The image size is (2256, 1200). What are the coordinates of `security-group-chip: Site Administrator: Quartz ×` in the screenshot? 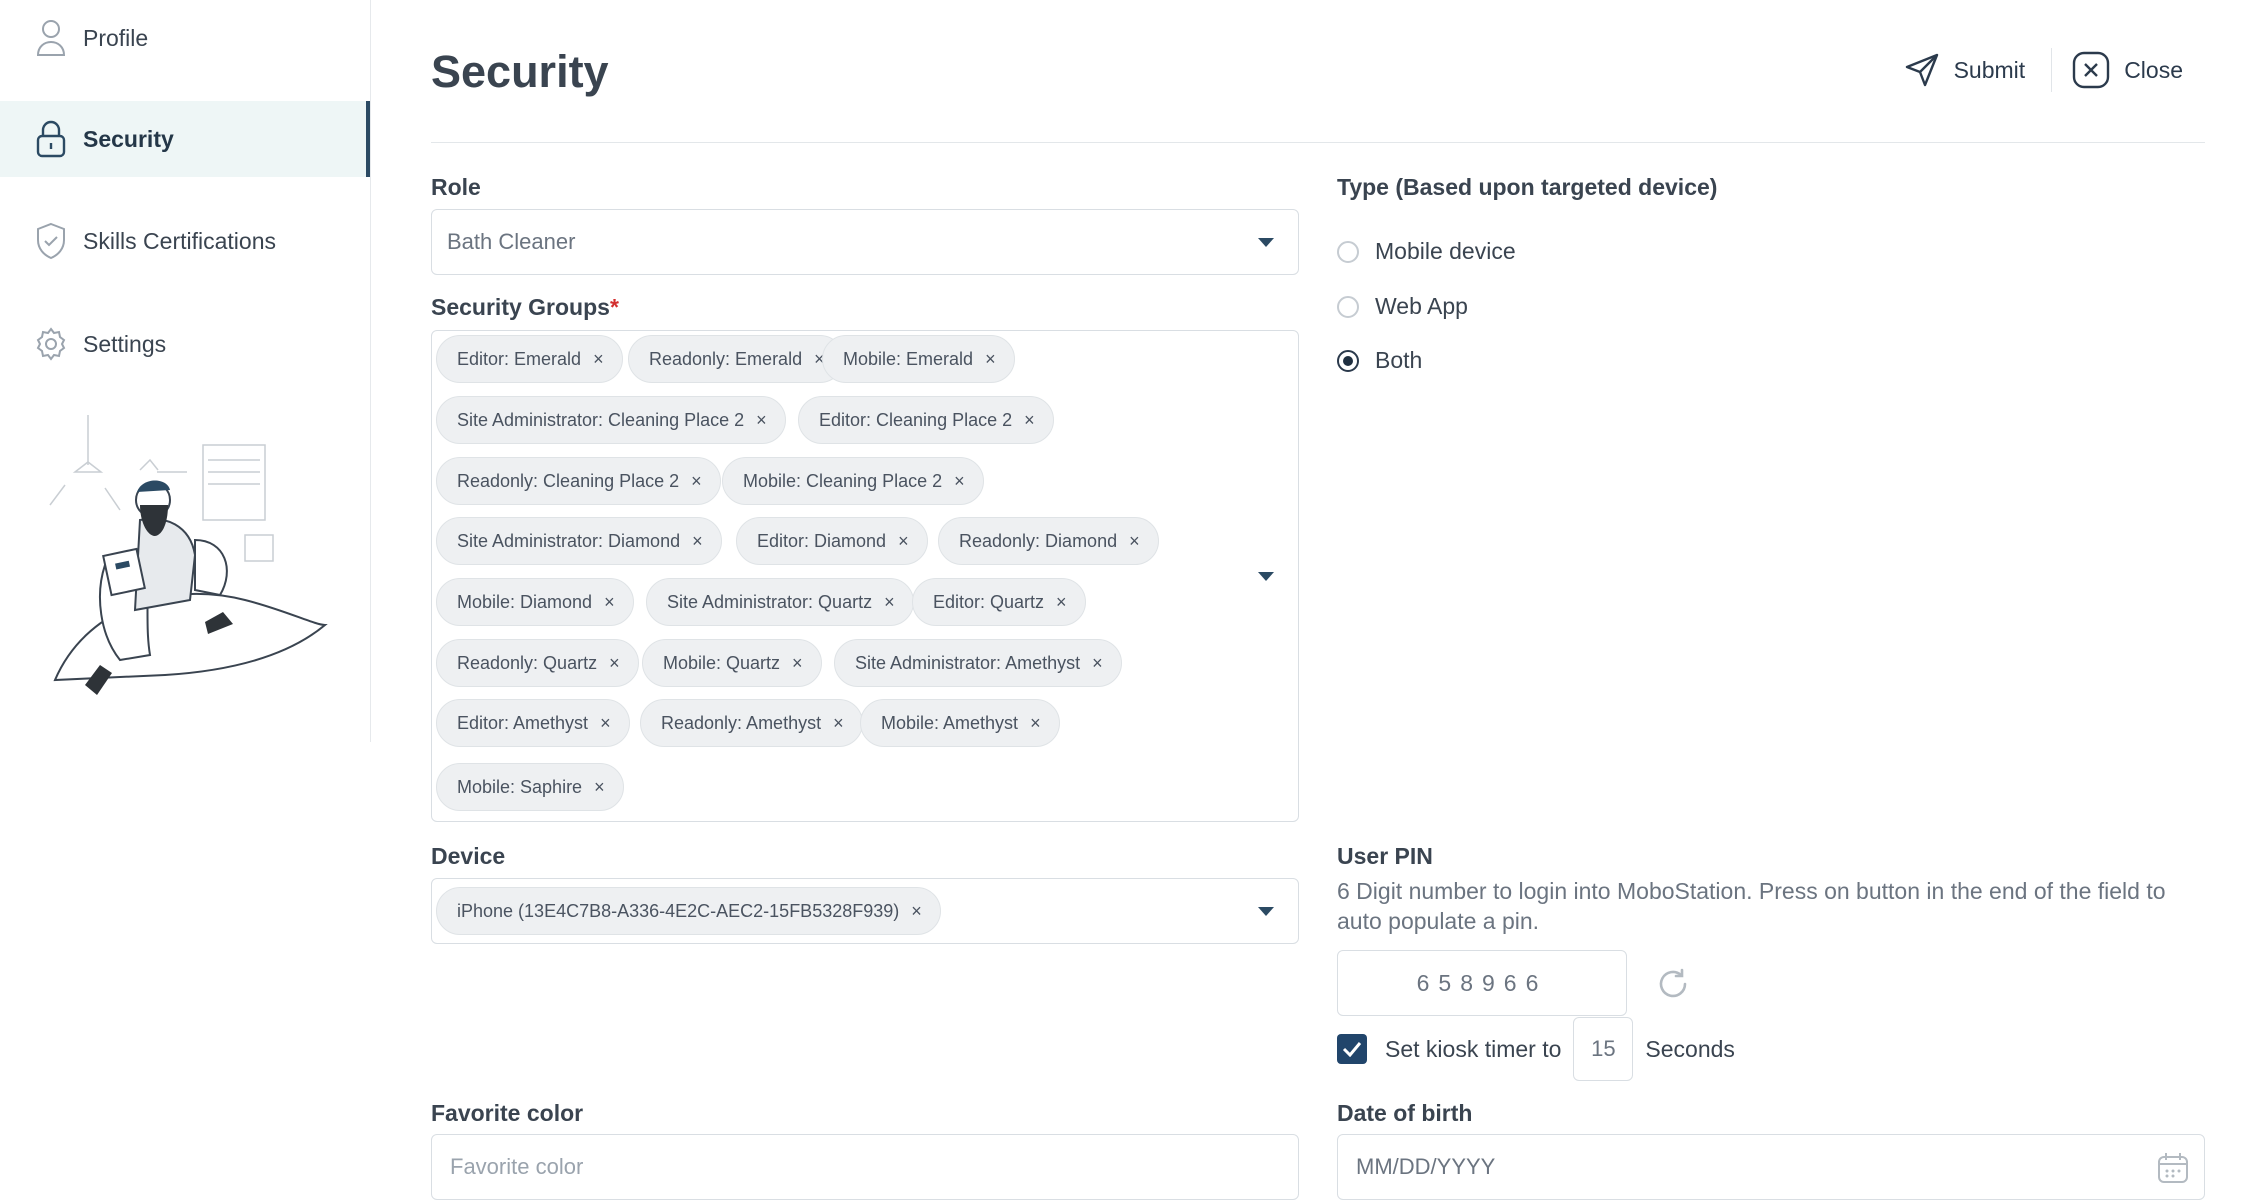 It's located at (780, 602).